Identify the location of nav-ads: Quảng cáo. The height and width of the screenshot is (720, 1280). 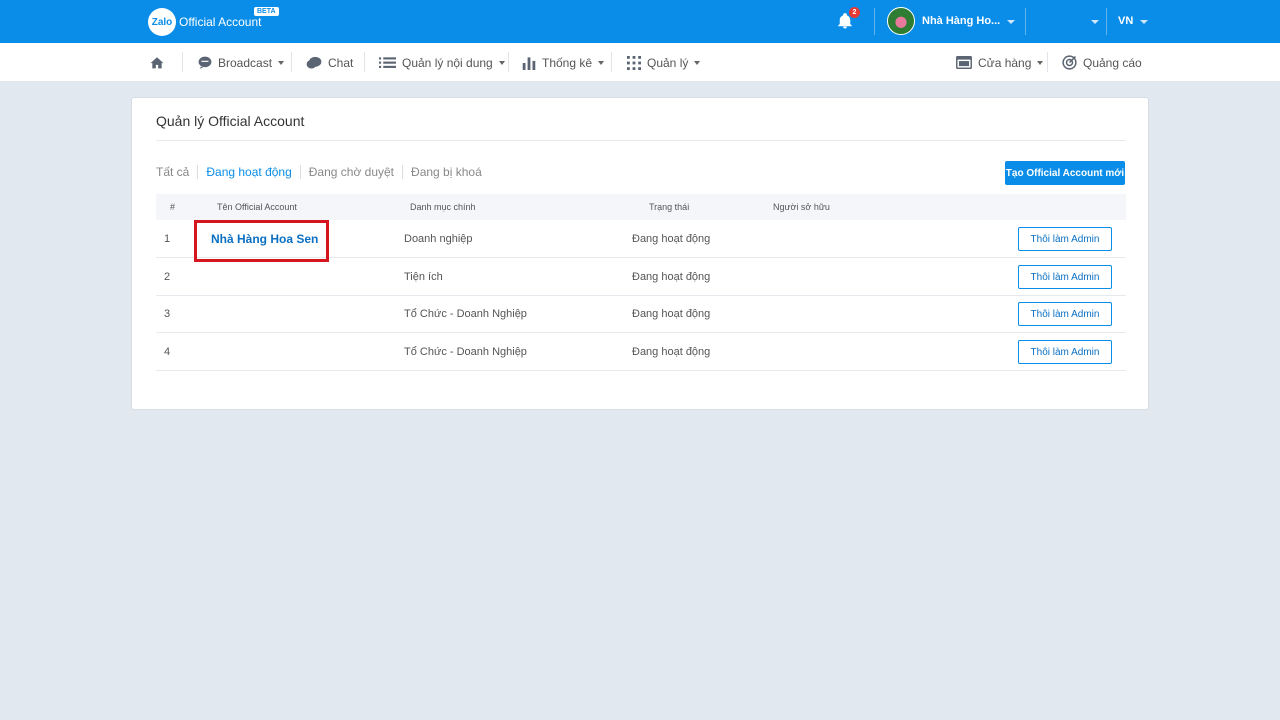
(1102, 62).